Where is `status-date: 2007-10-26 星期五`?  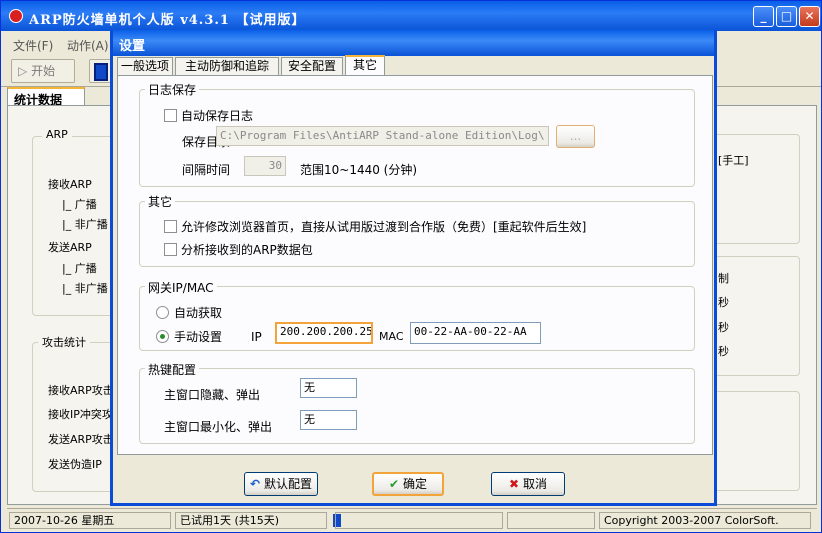
status-date: 2007-10-26 星期五 is located at coordinates (90, 520).